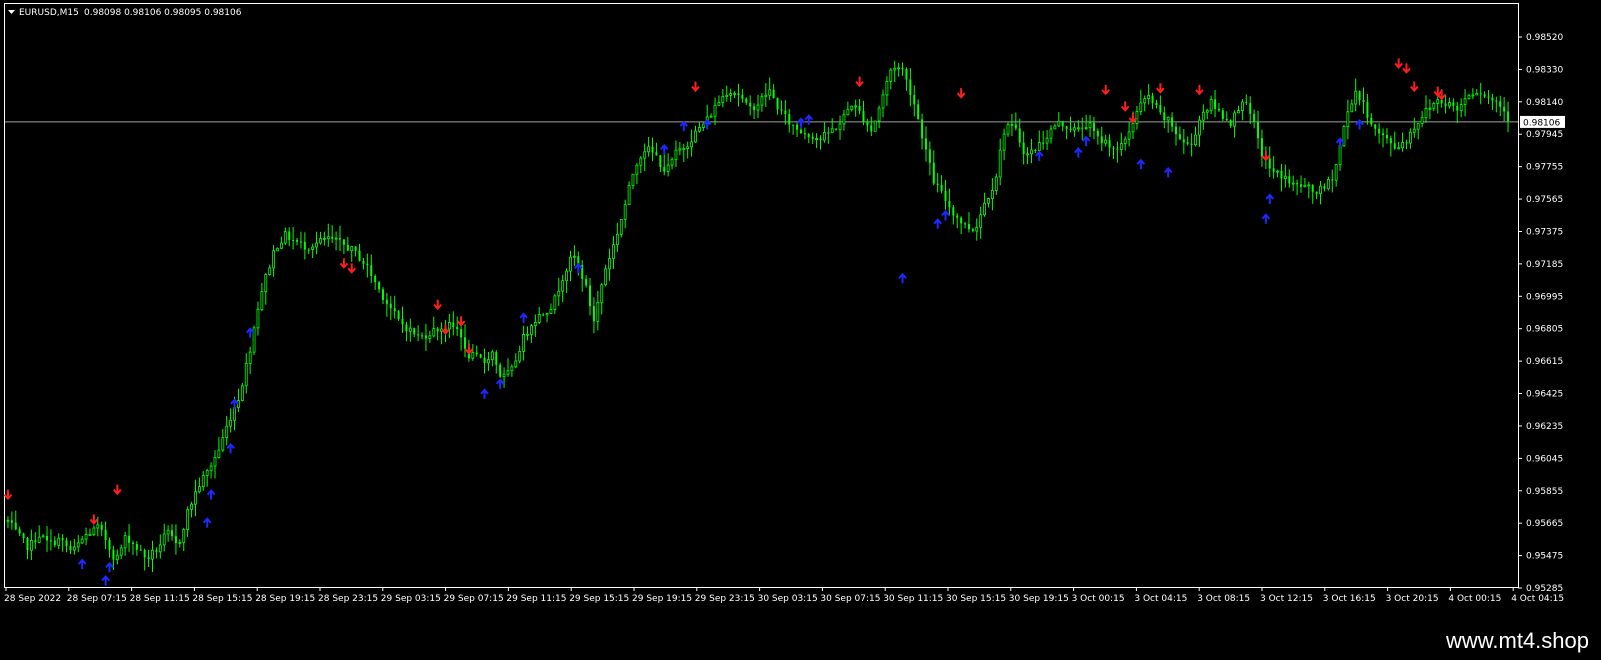  Describe the element at coordinates (285, 599) in the screenshot. I see `time-tick-label: 28 Sep 19:15` at that location.